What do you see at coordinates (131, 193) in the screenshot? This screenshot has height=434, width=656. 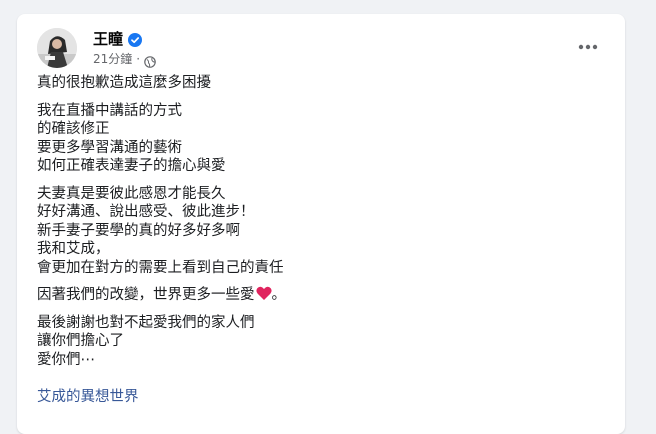 I see `post-text-line: 夫妻真是要彼此感恩才能長久` at bounding box center [131, 193].